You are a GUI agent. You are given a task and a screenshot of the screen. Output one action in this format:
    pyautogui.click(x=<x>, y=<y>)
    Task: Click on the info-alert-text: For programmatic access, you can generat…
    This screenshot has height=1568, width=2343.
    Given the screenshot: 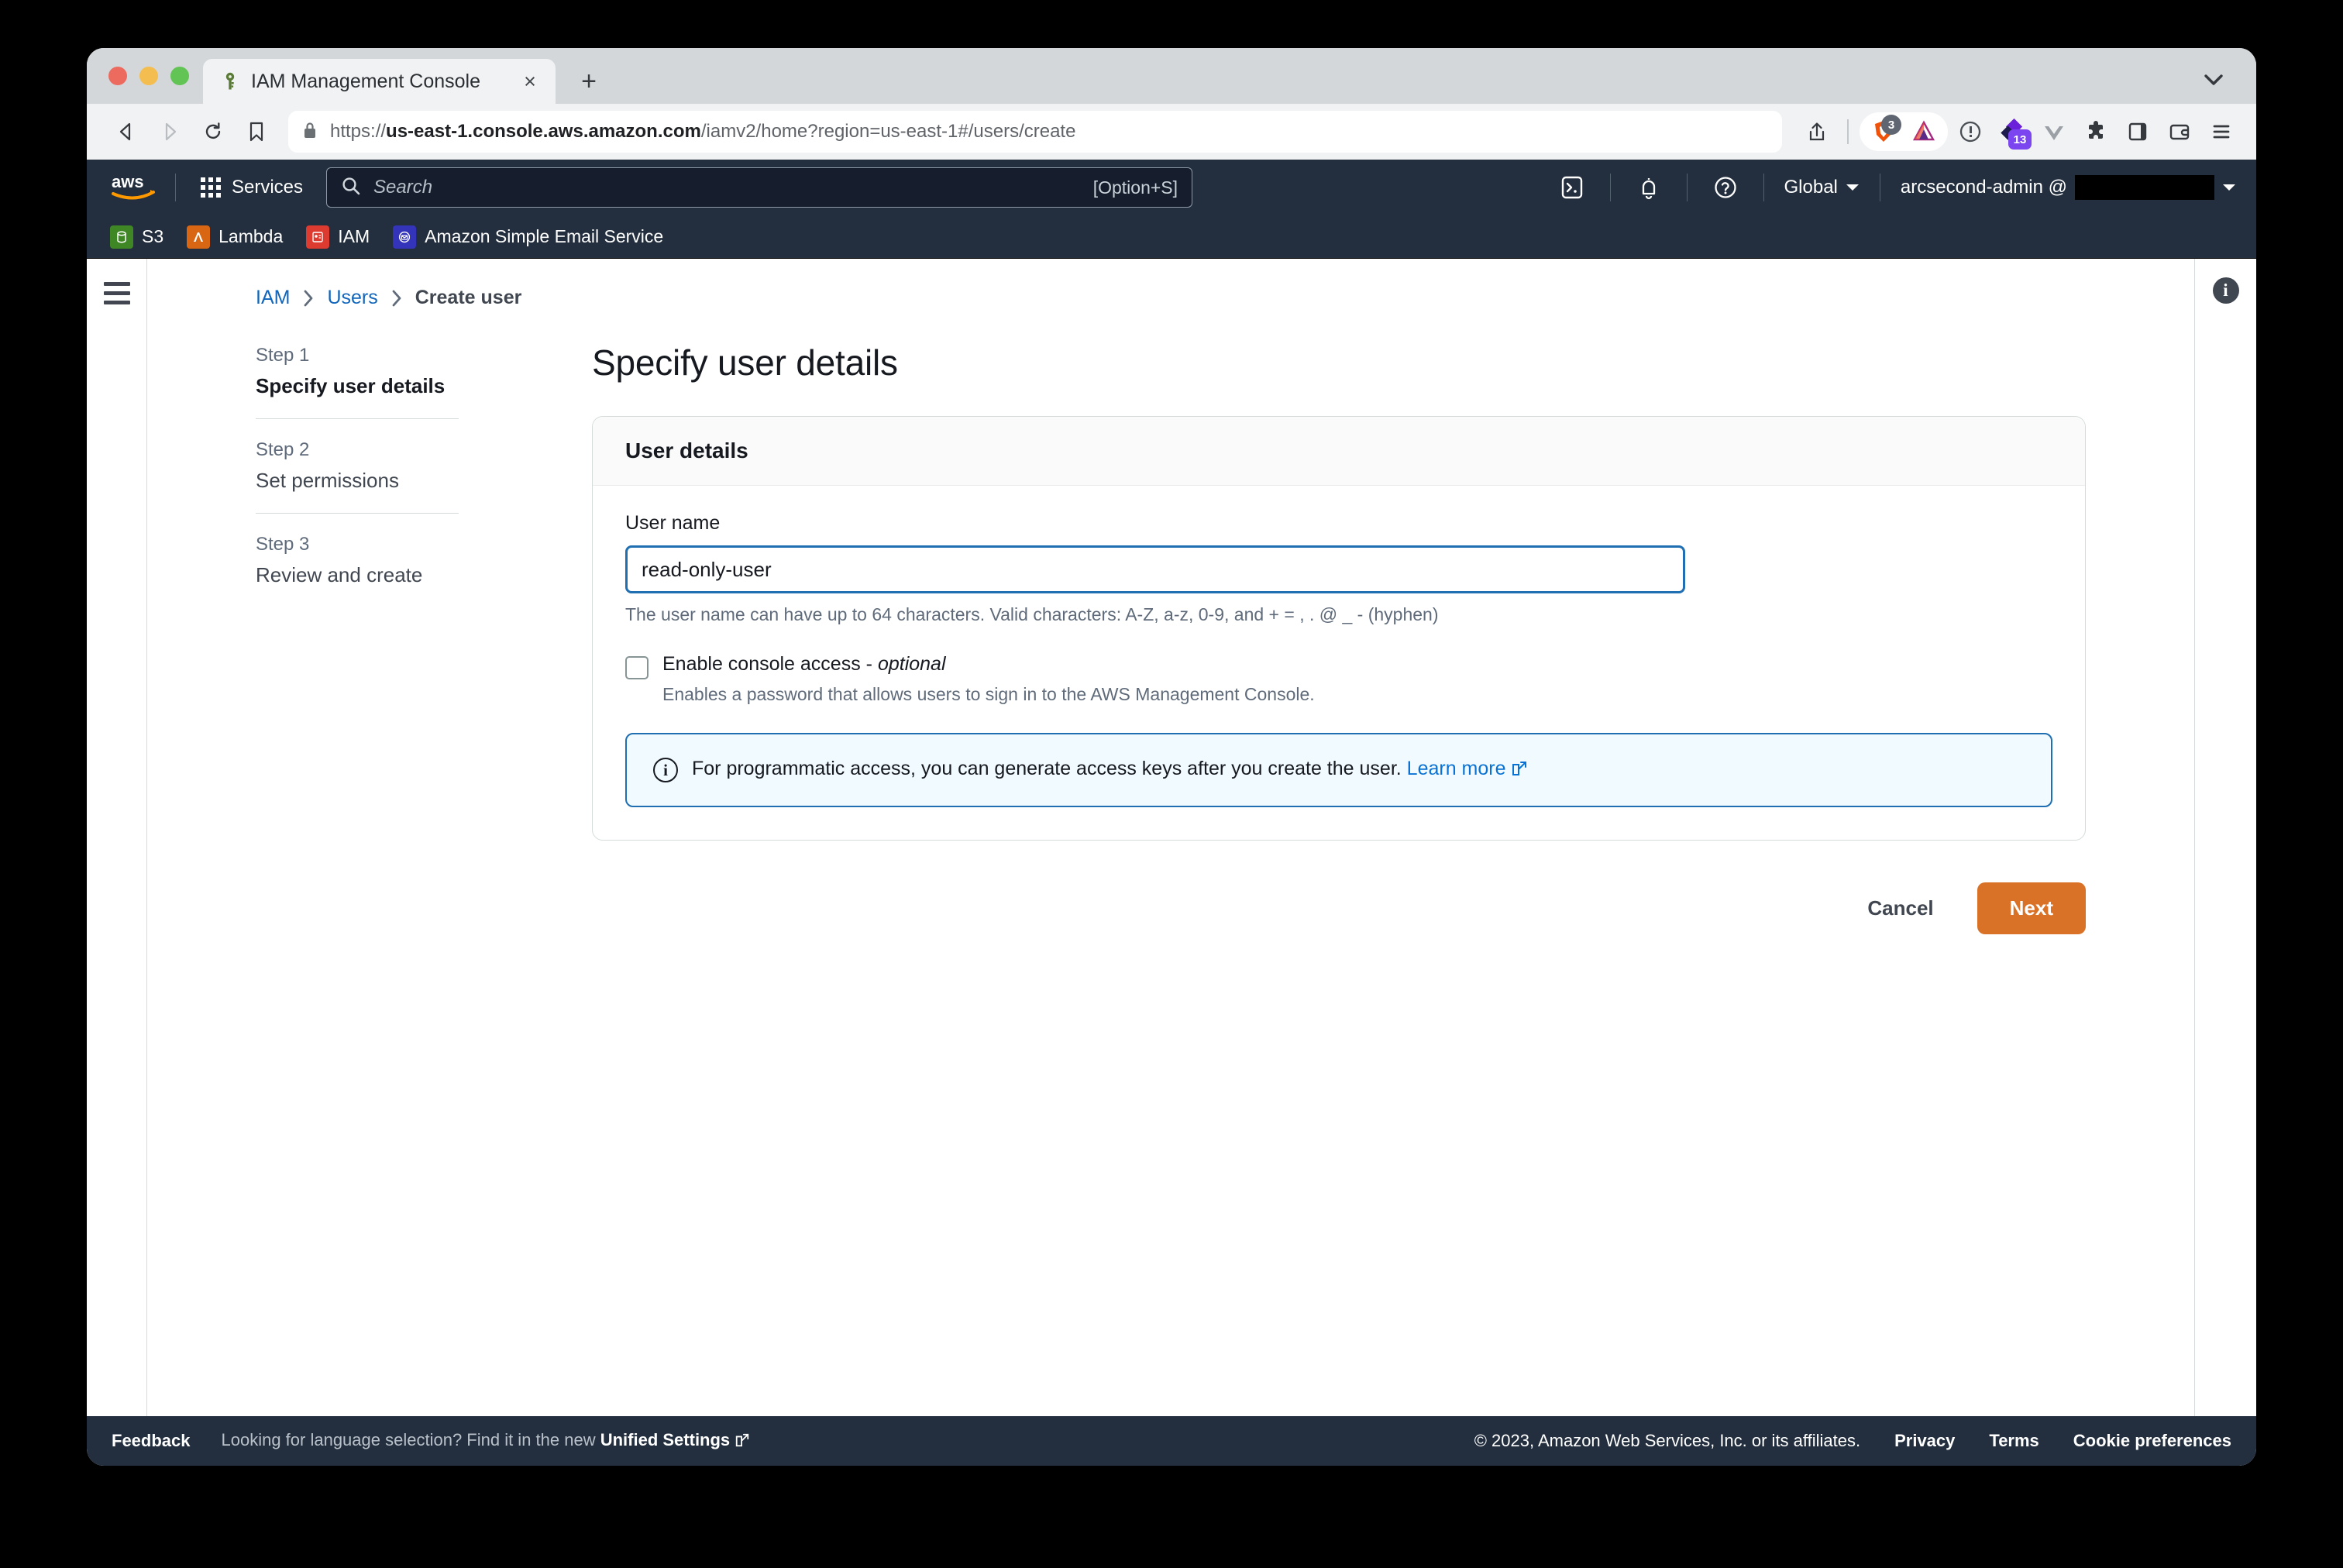 What is the action you would take?
    pyautogui.click(x=1110, y=770)
    